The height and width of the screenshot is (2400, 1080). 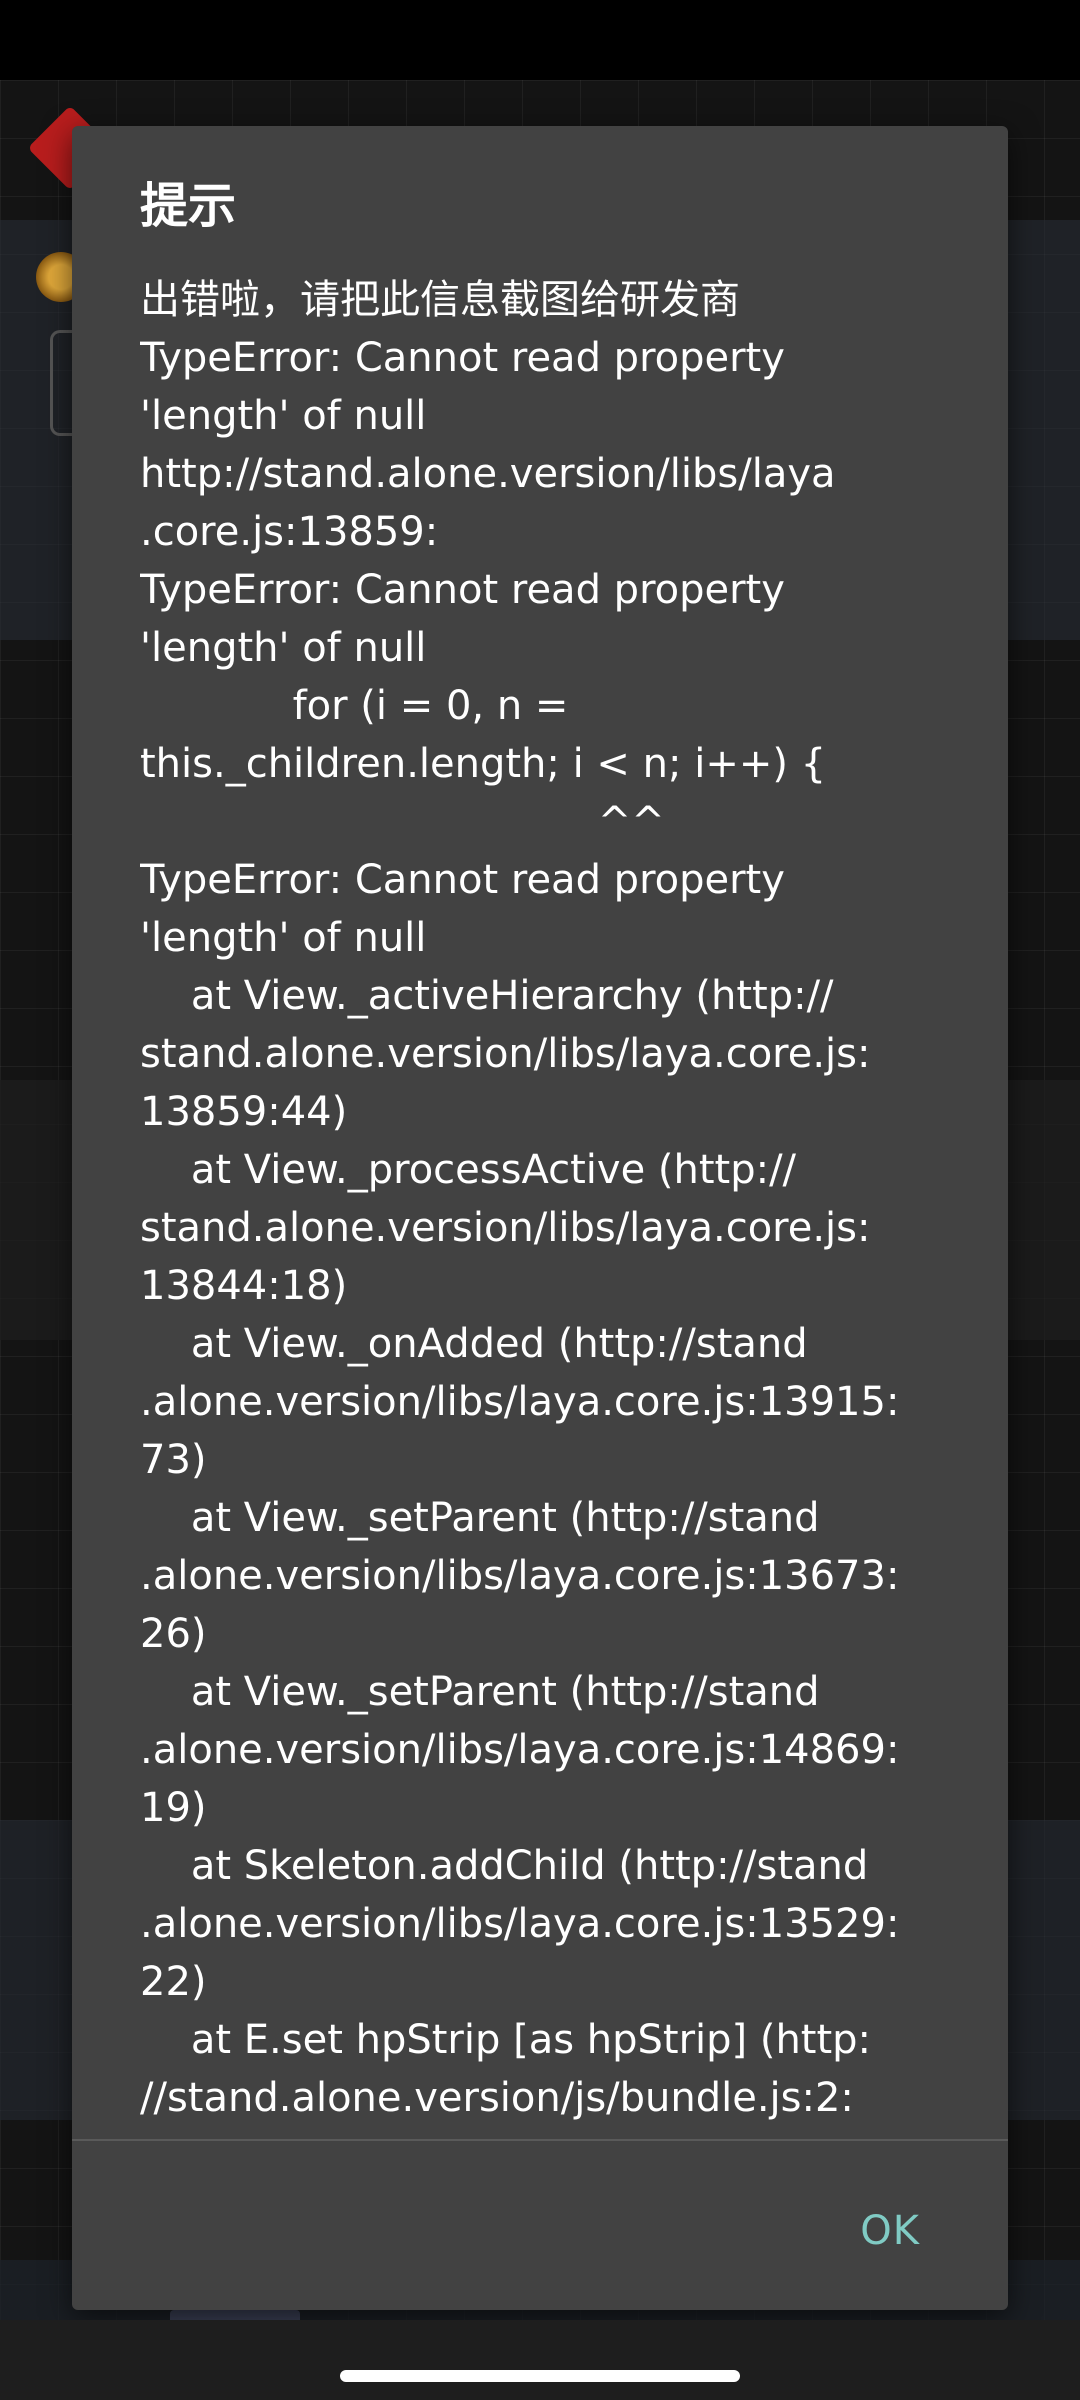 What do you see at coordinates (188, 206) in the screenshot?
I see `dialog-title: 提示` at bounding box center [188, 206].